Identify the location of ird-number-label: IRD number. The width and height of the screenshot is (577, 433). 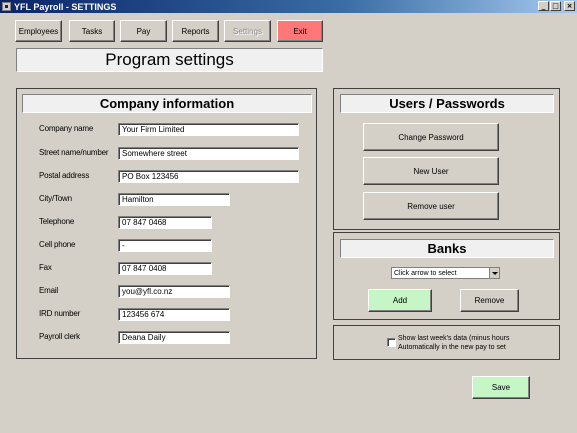
(60, 313).